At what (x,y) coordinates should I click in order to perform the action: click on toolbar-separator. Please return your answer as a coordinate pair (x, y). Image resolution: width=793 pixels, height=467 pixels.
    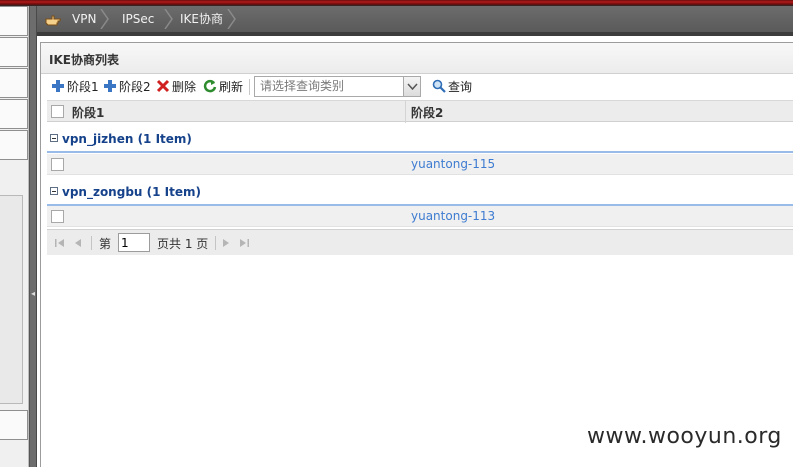
    Looking at the image, I should click on (249, 87).